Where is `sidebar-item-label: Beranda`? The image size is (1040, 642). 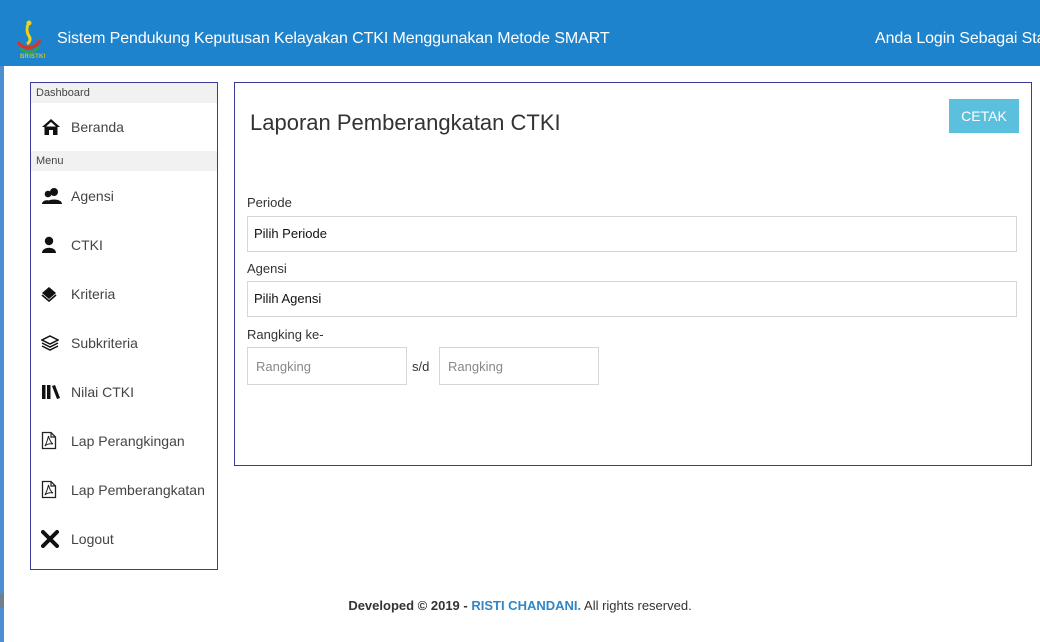
sidebar-item-label: Beranda is located at coordinates (97, 127).